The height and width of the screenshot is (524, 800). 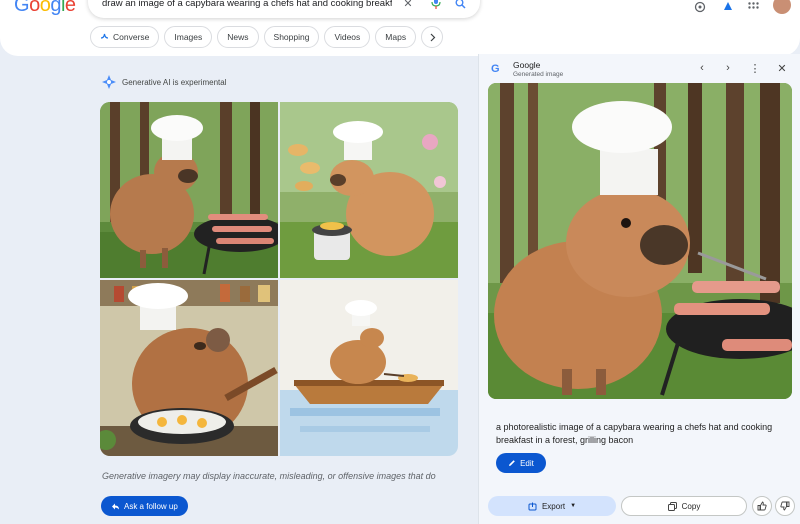 What do you see at coordinates (701, 7) in the screenshot?
I see `labs-icon` at bounding box center [701, 7].